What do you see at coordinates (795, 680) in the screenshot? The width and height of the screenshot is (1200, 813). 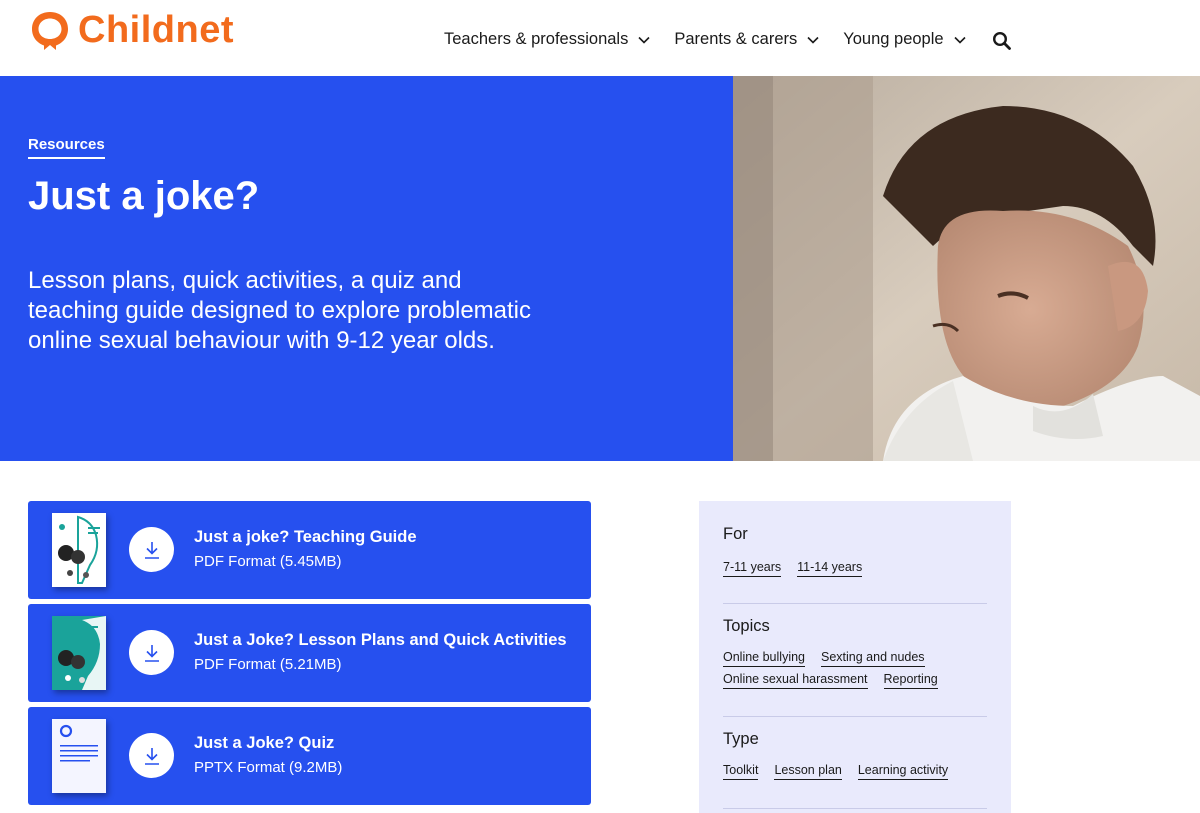 I see `tag-online-sexual-harassment: Online sexual harassment` at bounding box center [795, 680].